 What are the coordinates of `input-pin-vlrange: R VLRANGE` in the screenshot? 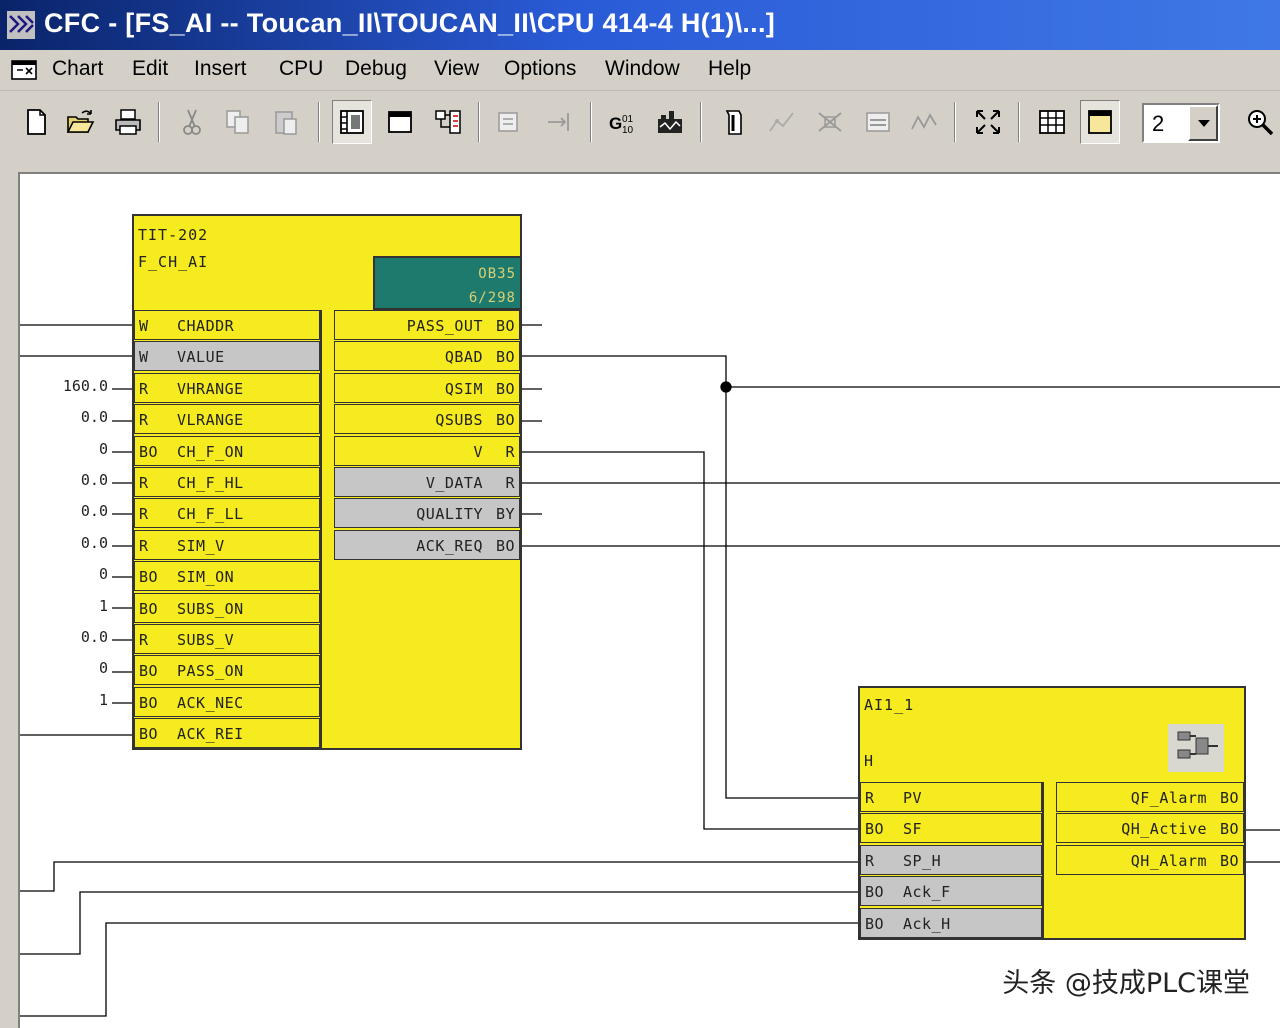 It's located at (227, 419).